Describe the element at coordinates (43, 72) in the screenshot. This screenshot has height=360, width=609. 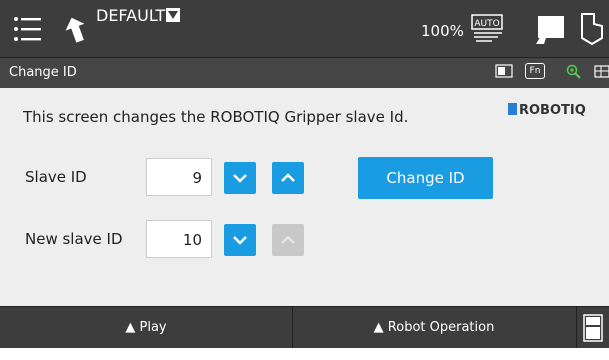
I see `screen-title: Change ID` at that location.